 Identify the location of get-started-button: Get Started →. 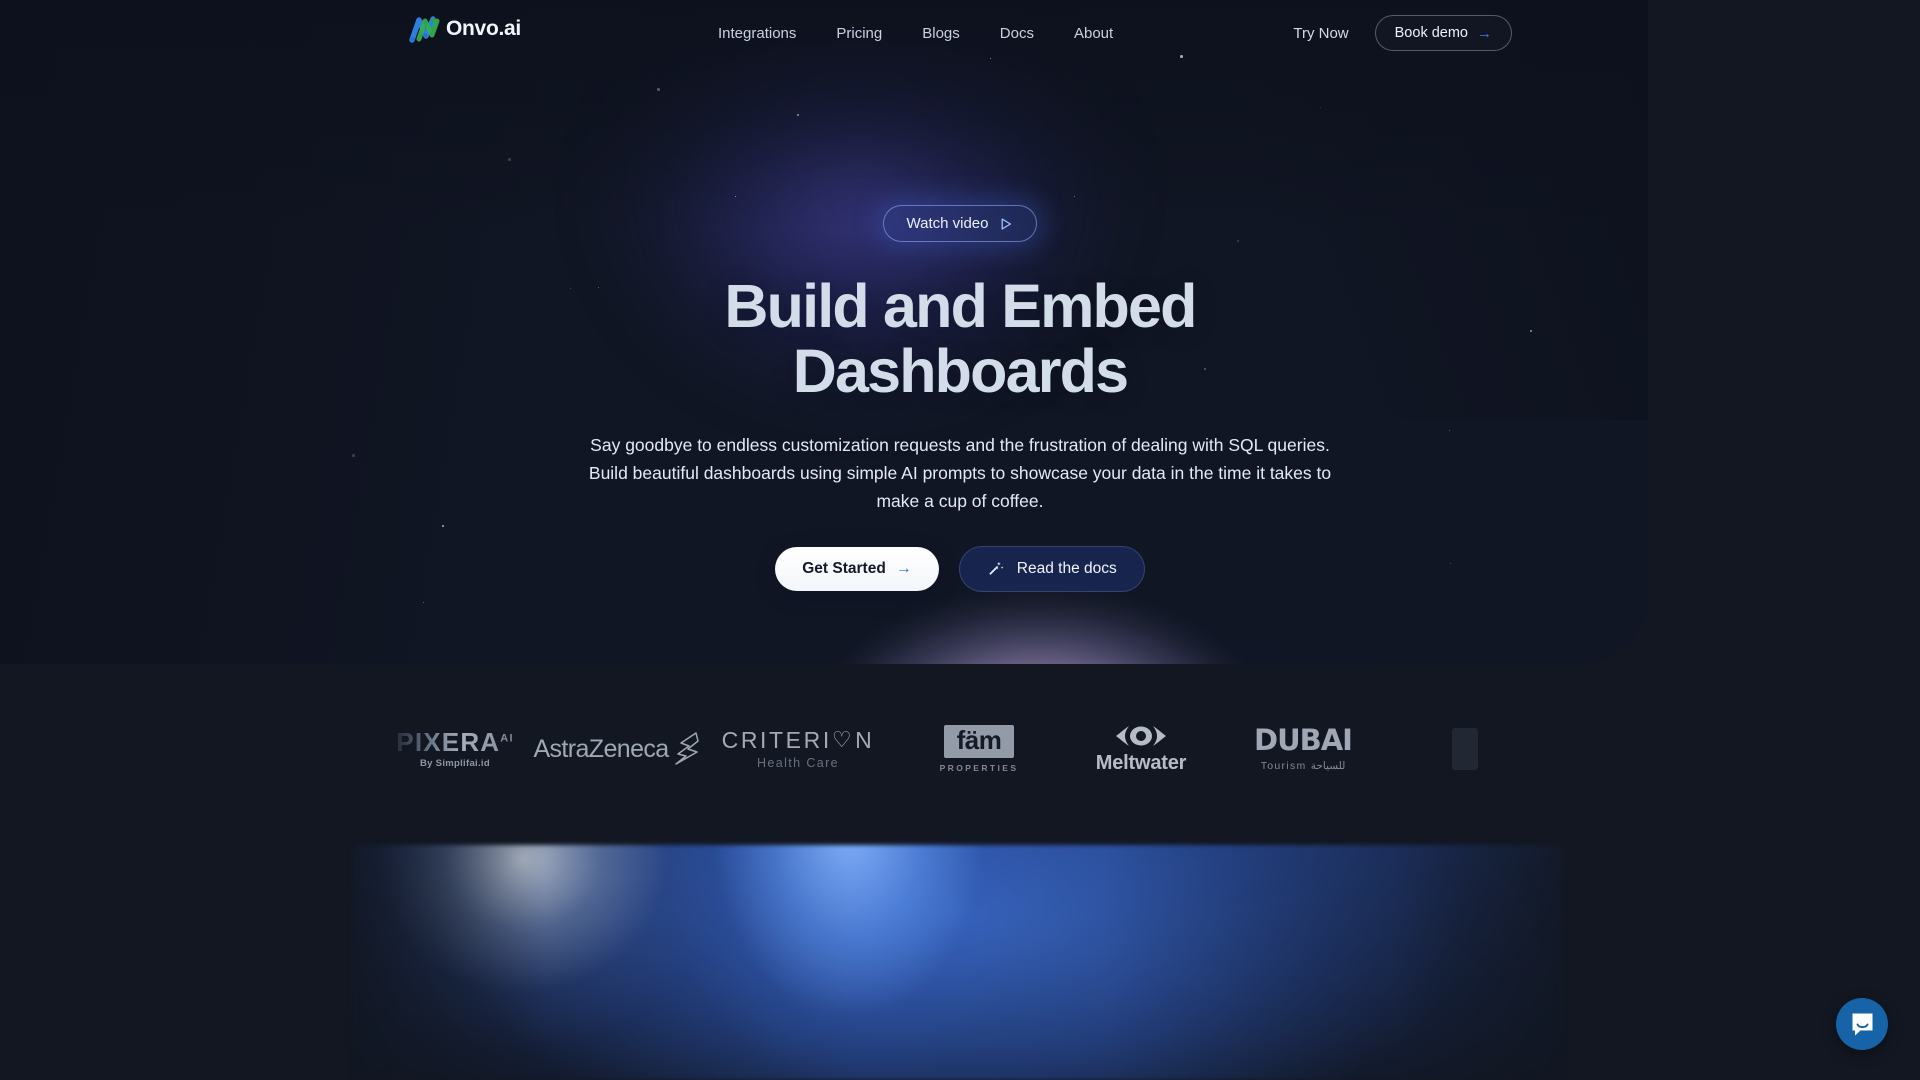
(857, 568).